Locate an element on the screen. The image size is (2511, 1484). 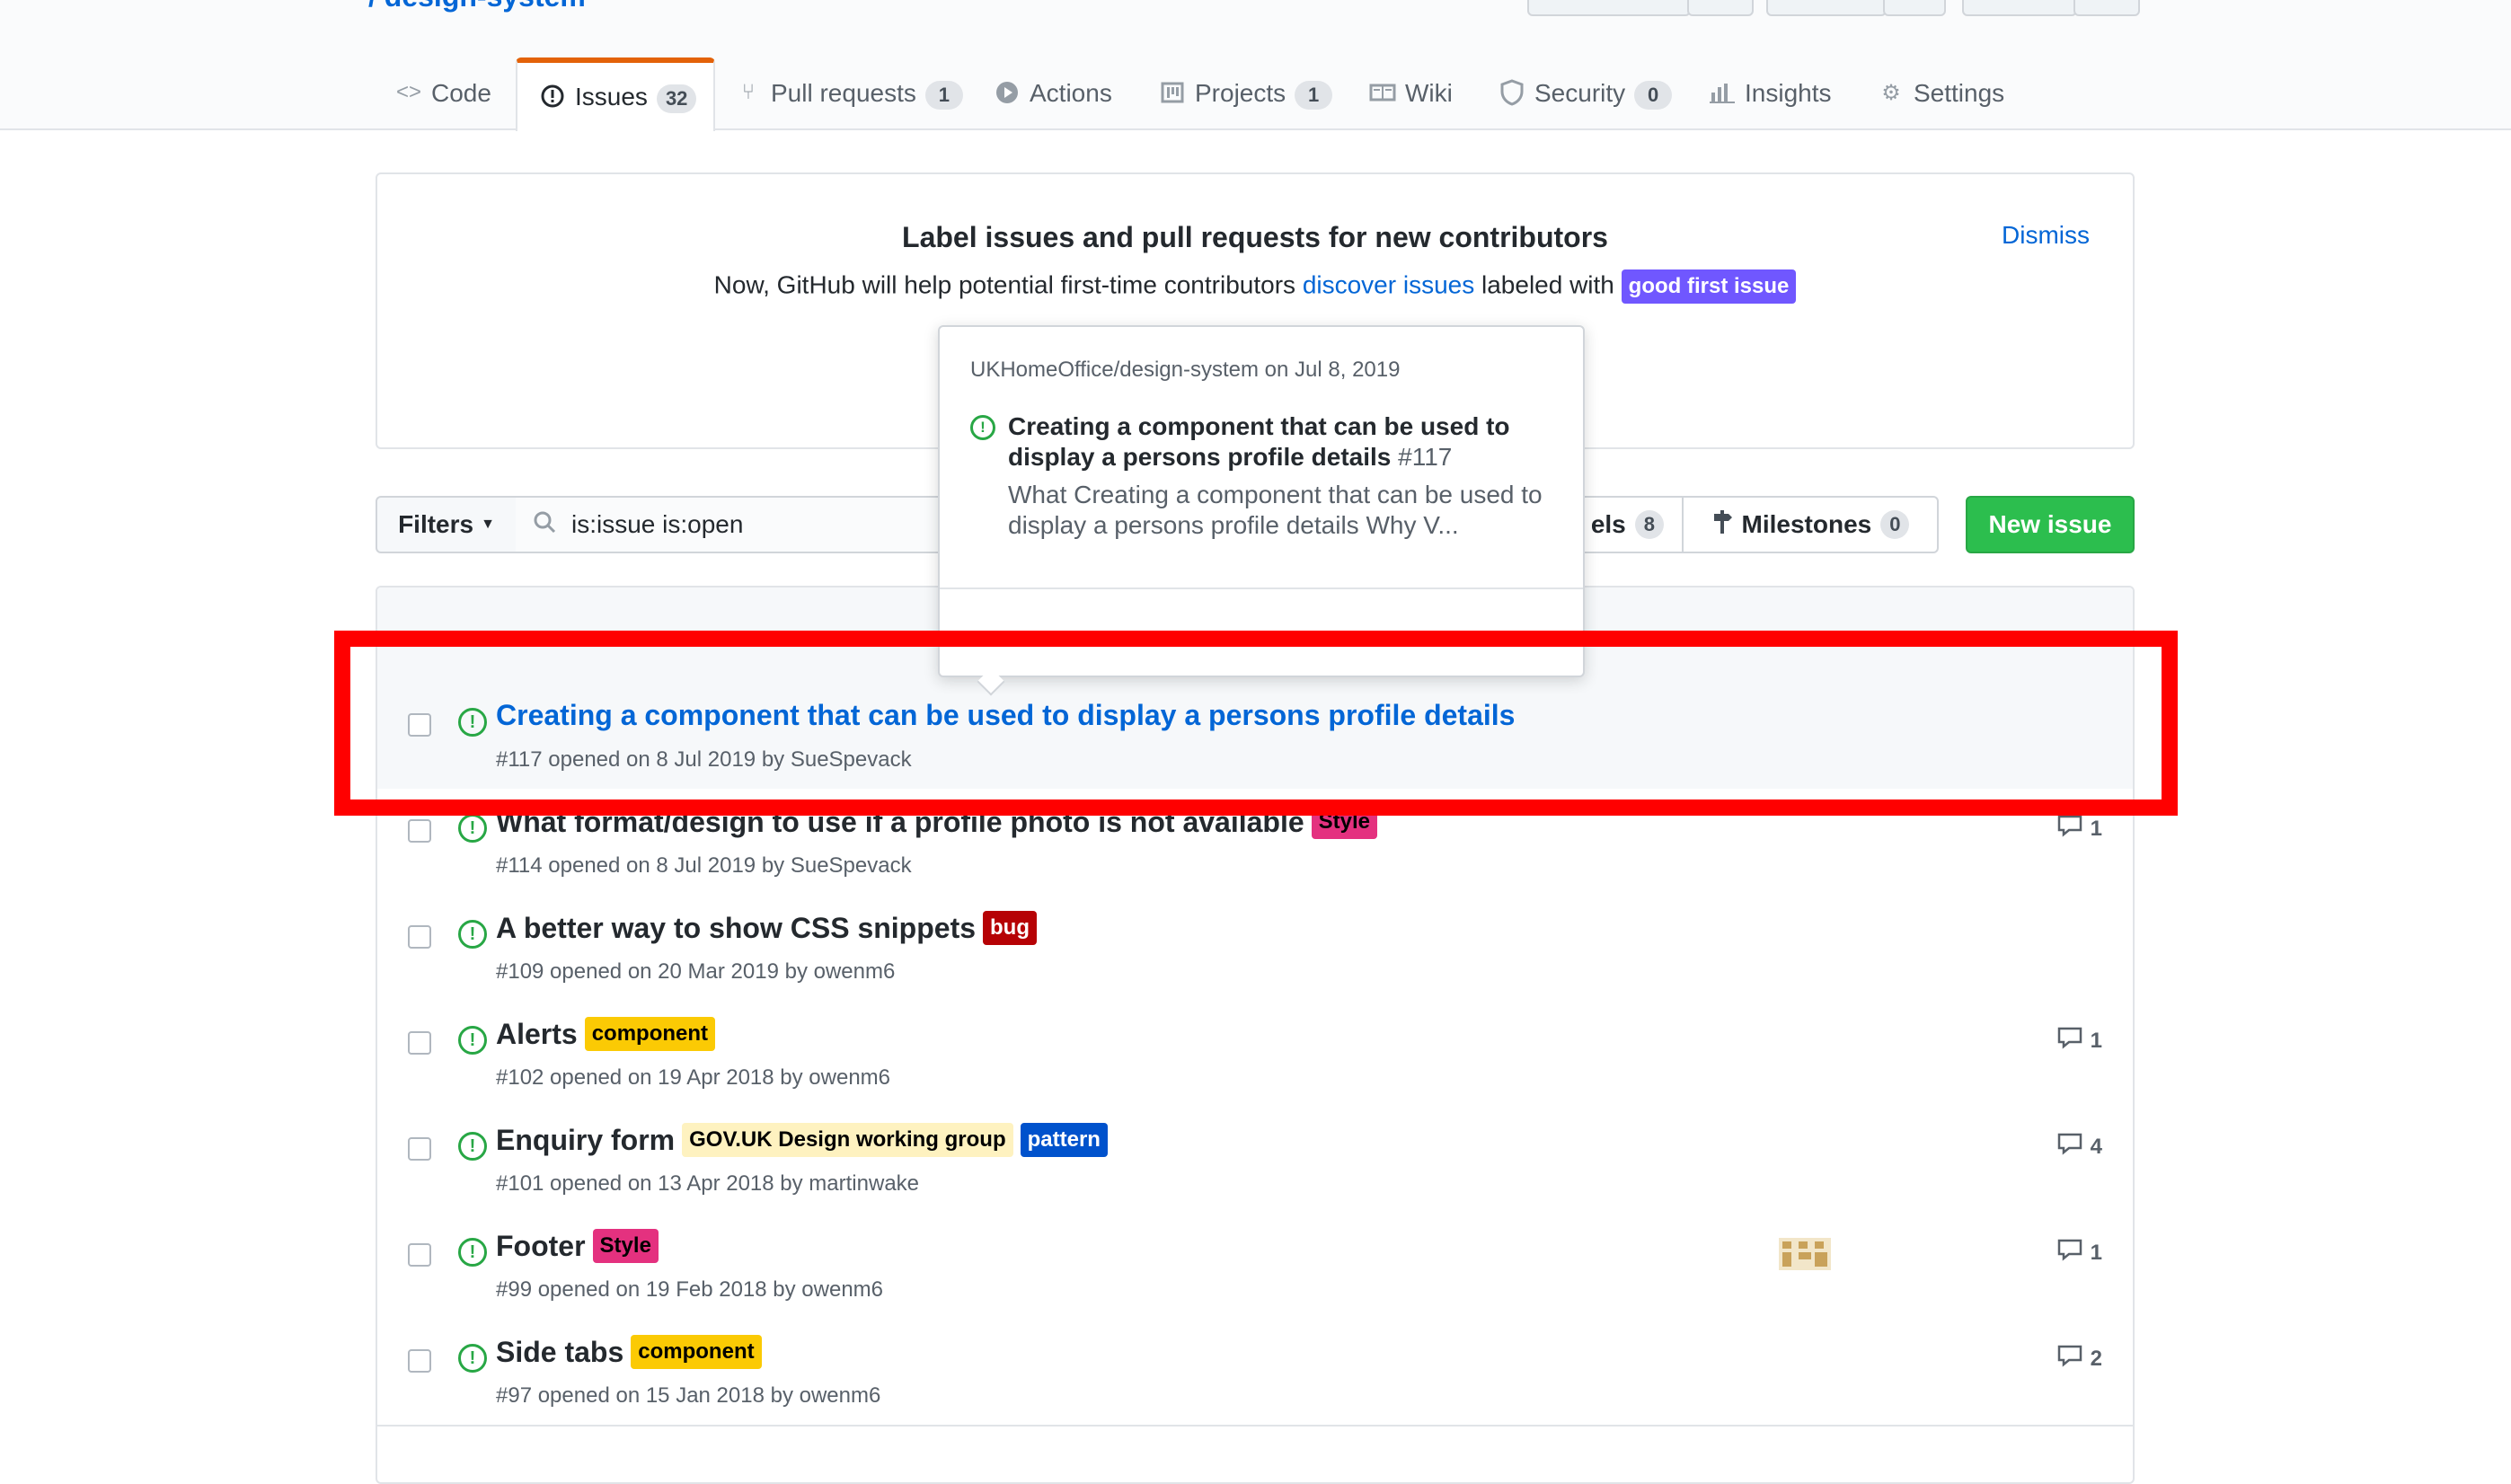
issue-opened-icon is located at coordinates (552, 97).